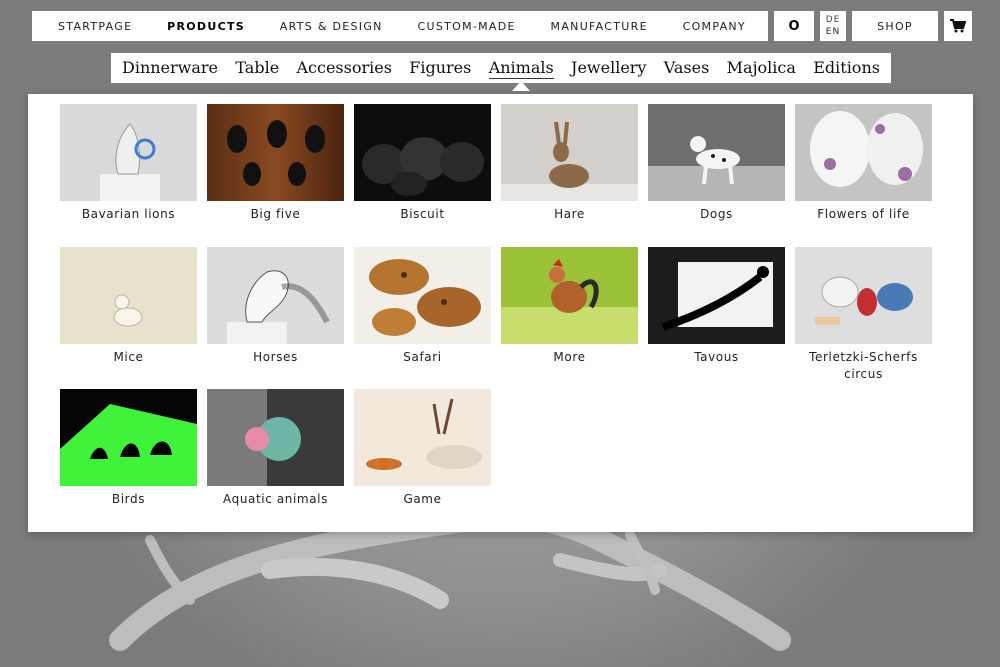 The height and width of the screenshot is (667, 1000). Describe the element at coordinates (422, 356) in the screenshot. I see `category-label: Safari` at that location.